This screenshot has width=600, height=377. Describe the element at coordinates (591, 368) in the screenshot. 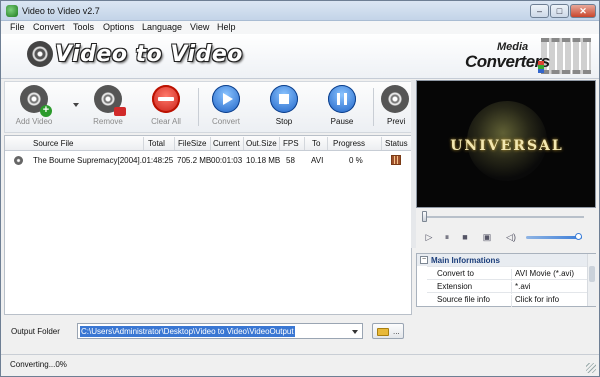

I see `resize-grip-icon` at that location.